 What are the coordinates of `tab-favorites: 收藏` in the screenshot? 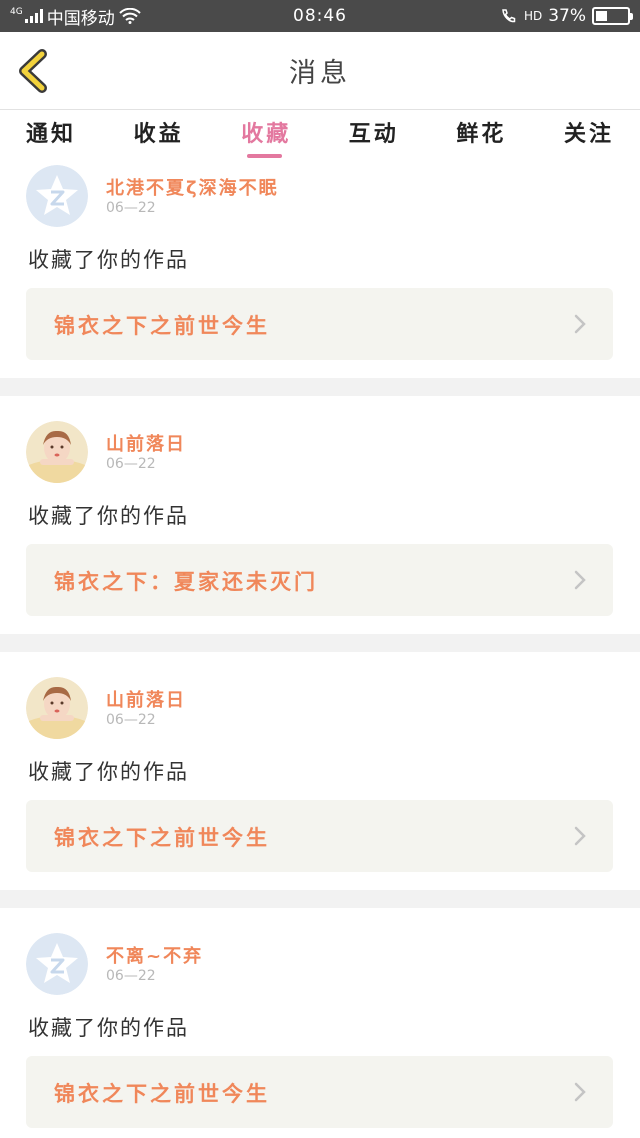 It's located at (266, 137).